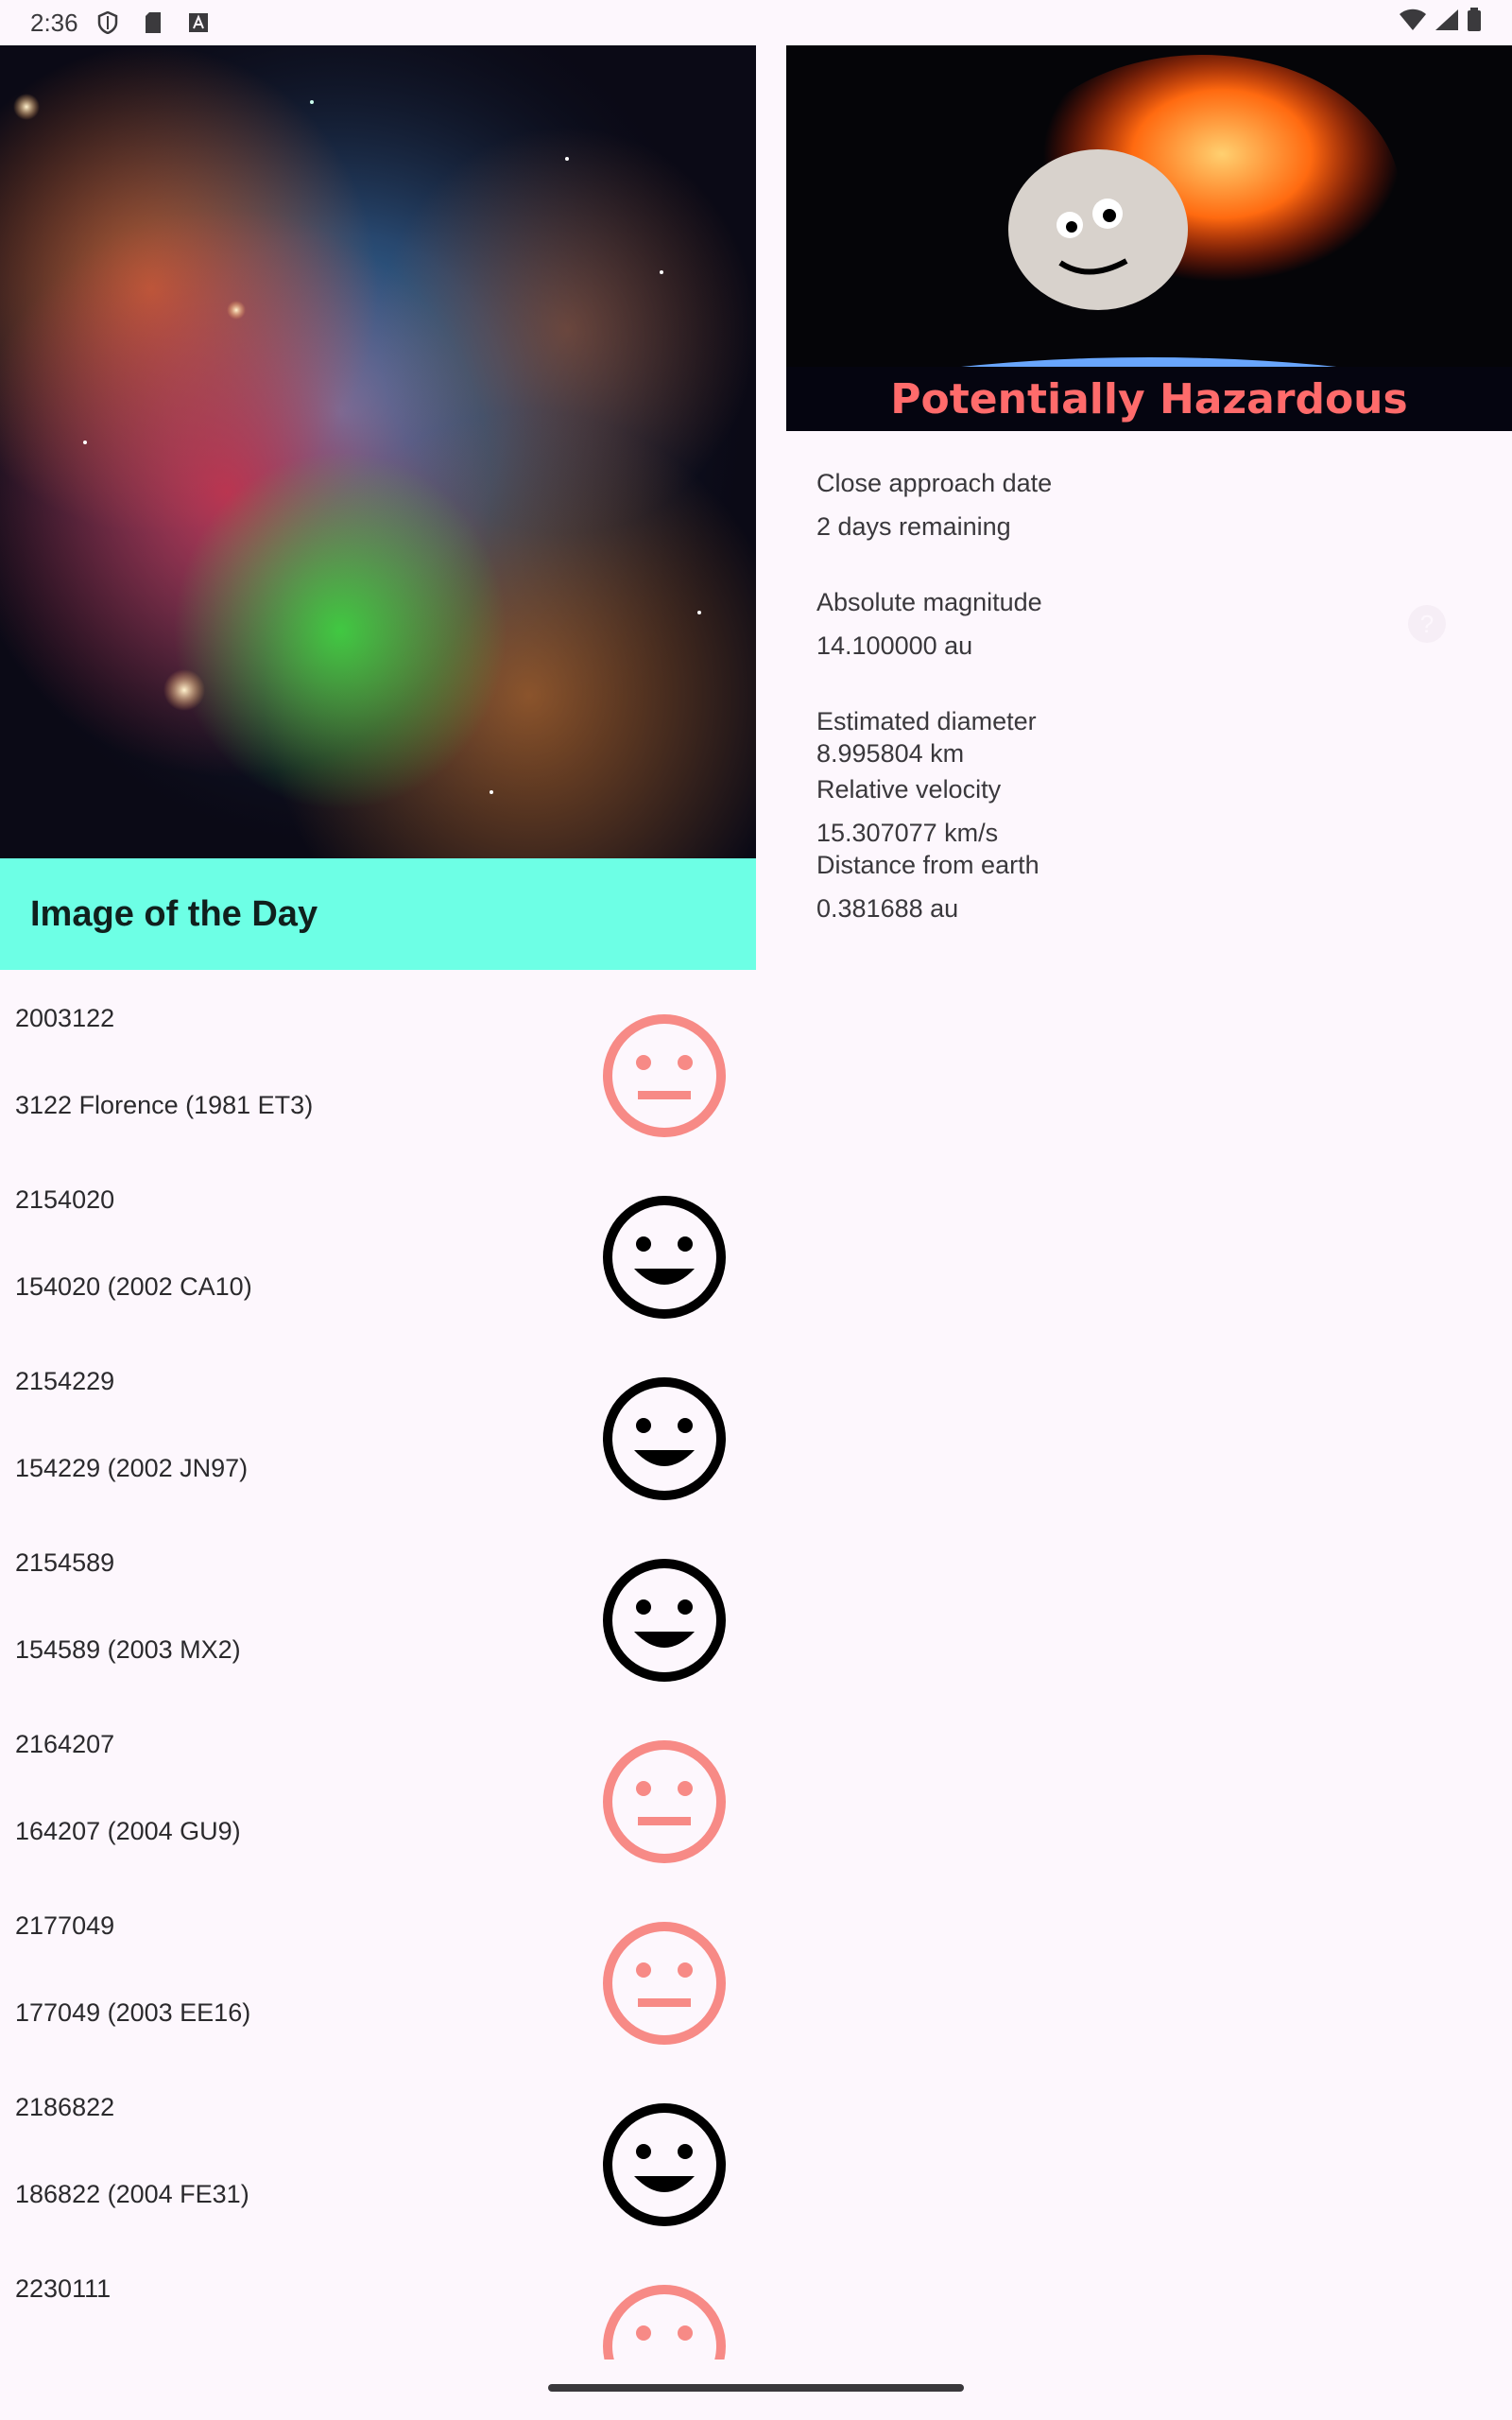 This screenshot has width=1512, height=2420. What do you see at coordinates (132, 2194) in the screenshot?
I see `asteroid-name: 186822 (2004 FE31)` at bounding box center [132, 2194].